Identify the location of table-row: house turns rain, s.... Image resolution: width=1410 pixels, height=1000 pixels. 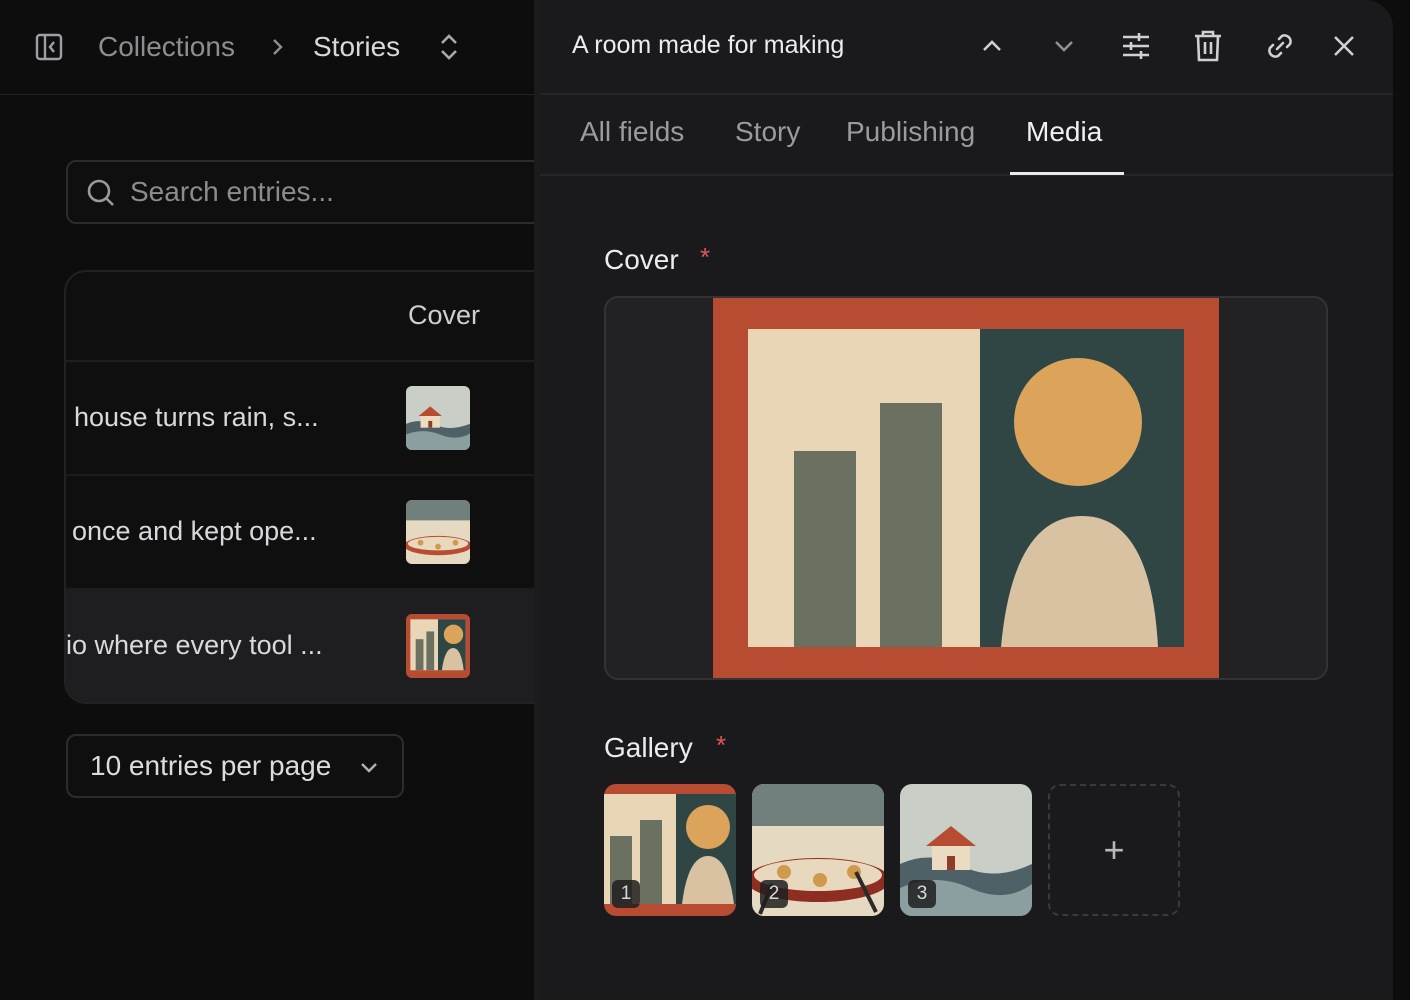
(303, 419).